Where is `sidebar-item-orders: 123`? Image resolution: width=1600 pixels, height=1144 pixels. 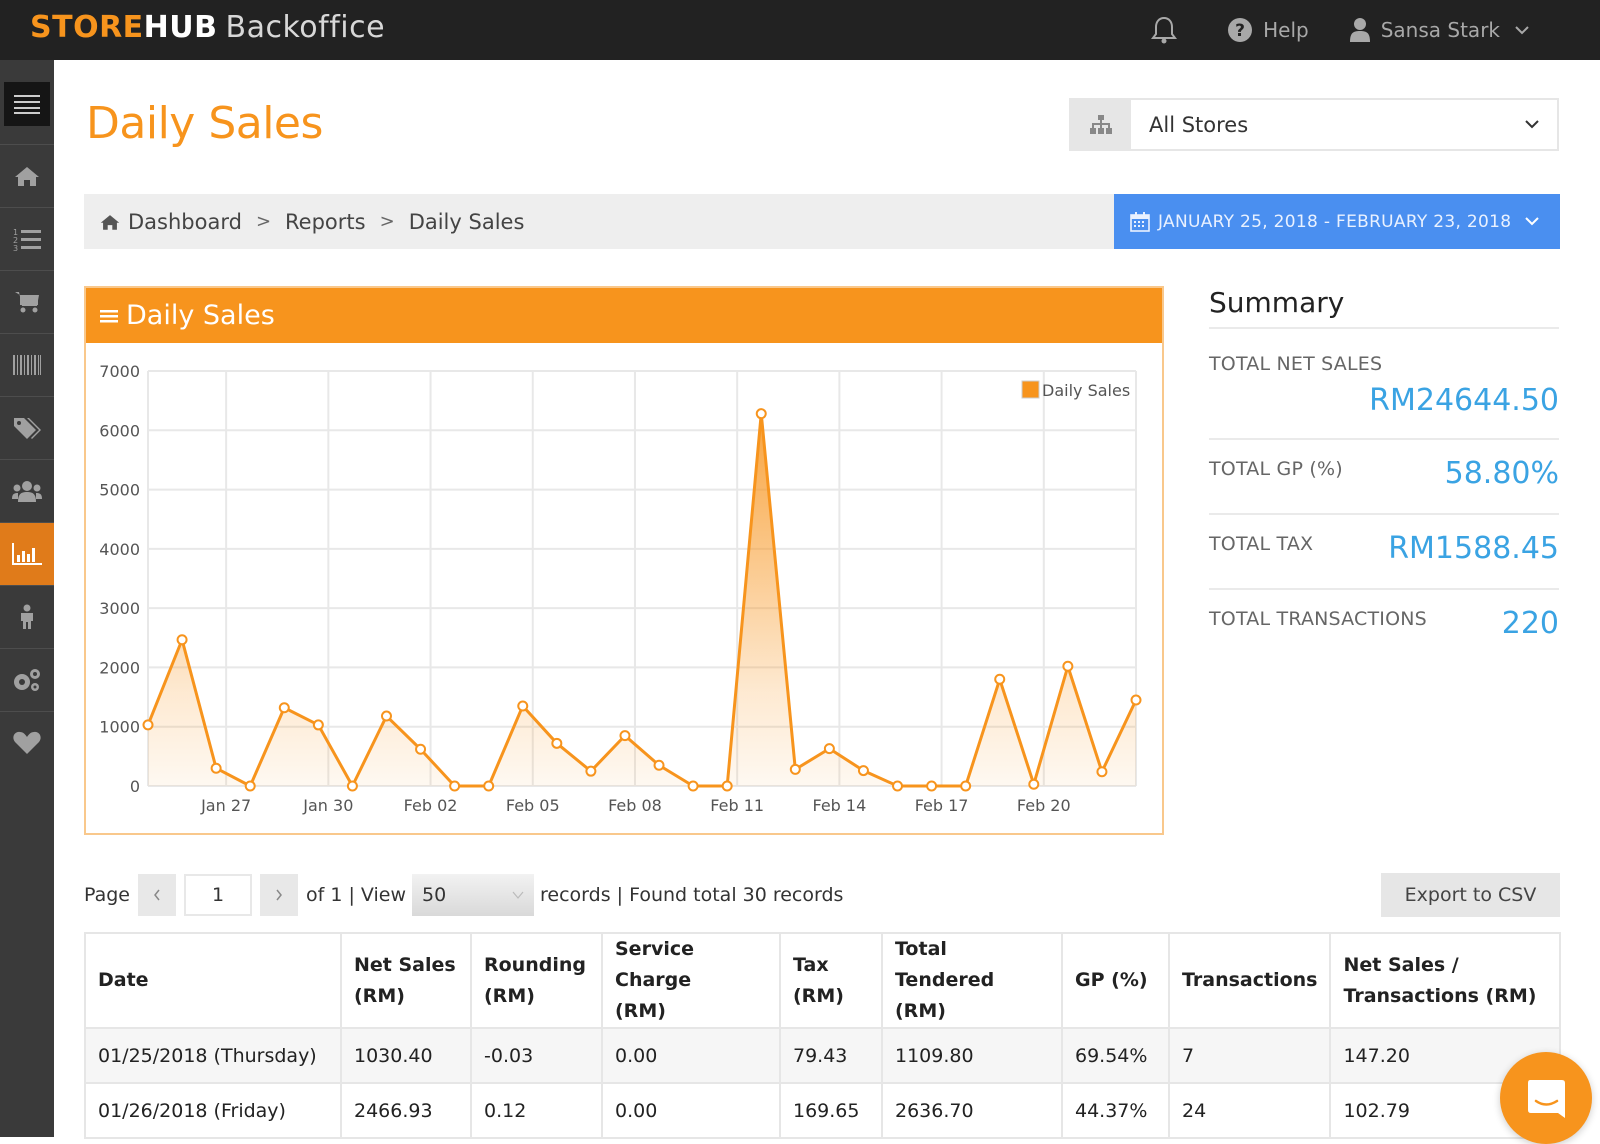
sidebar-item-orders: 123 is located at coordinates (27, 238).